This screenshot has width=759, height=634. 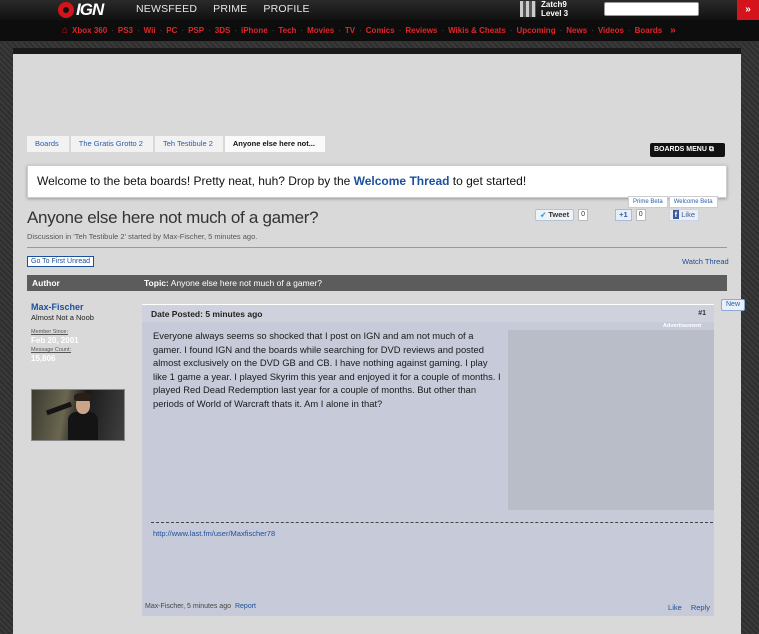 I want to click on post-permalink: #1, so click(x=702, y=313).